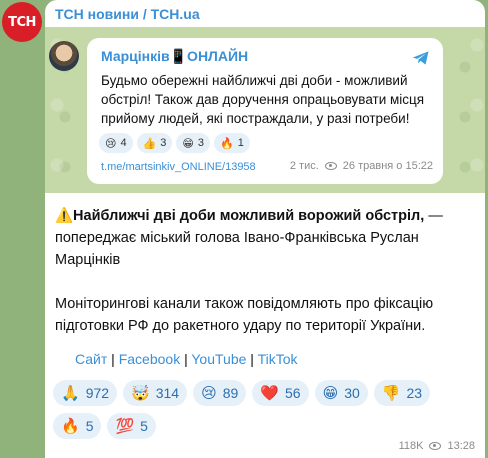 The width and height of the screenshot is (488, 458). What do you see at coordinates (127, 14) in the screenshot?
I see `channel-title: ТСН новини / TCH.ua` at bounding box center [127, 14].